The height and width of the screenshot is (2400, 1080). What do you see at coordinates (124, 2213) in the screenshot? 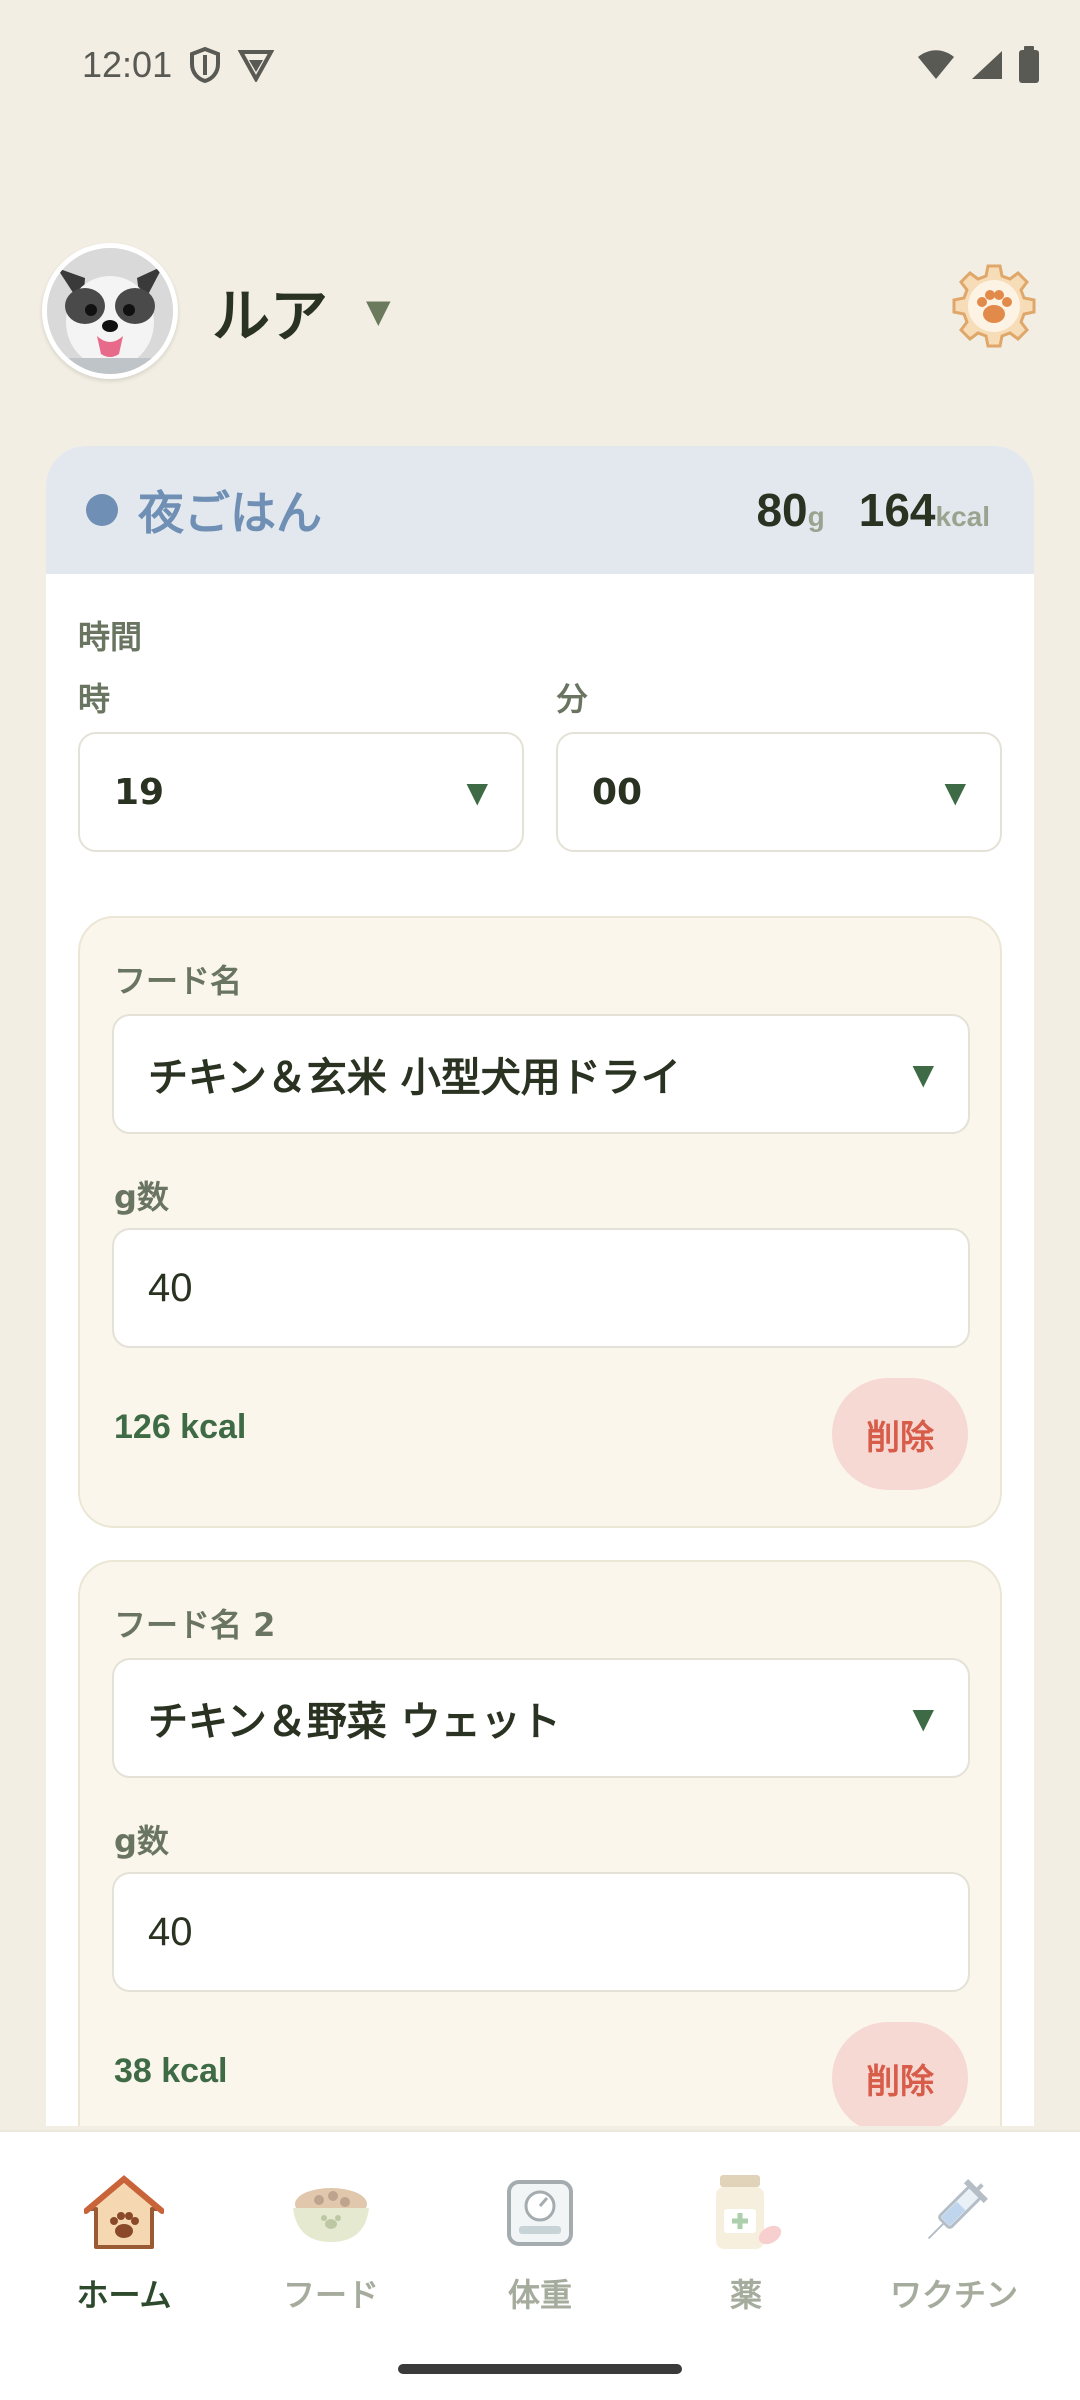
I see `home-icon` at bounding box center [124, 2213].